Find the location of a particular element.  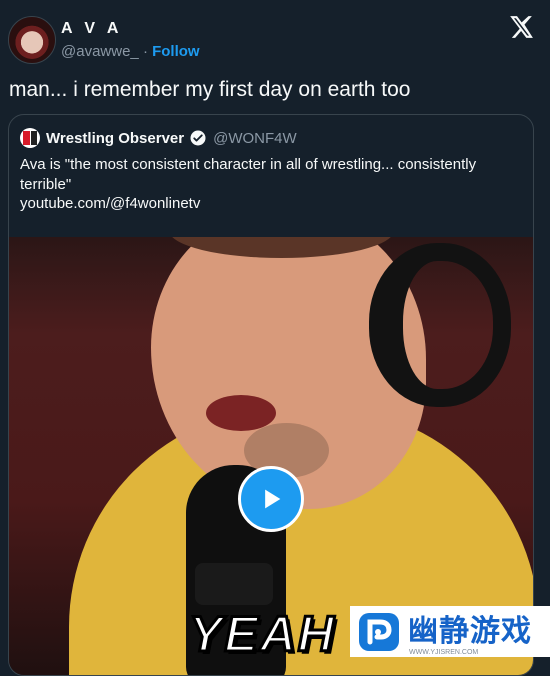

author-display-name: A V A is located at coordinates (91, 29).